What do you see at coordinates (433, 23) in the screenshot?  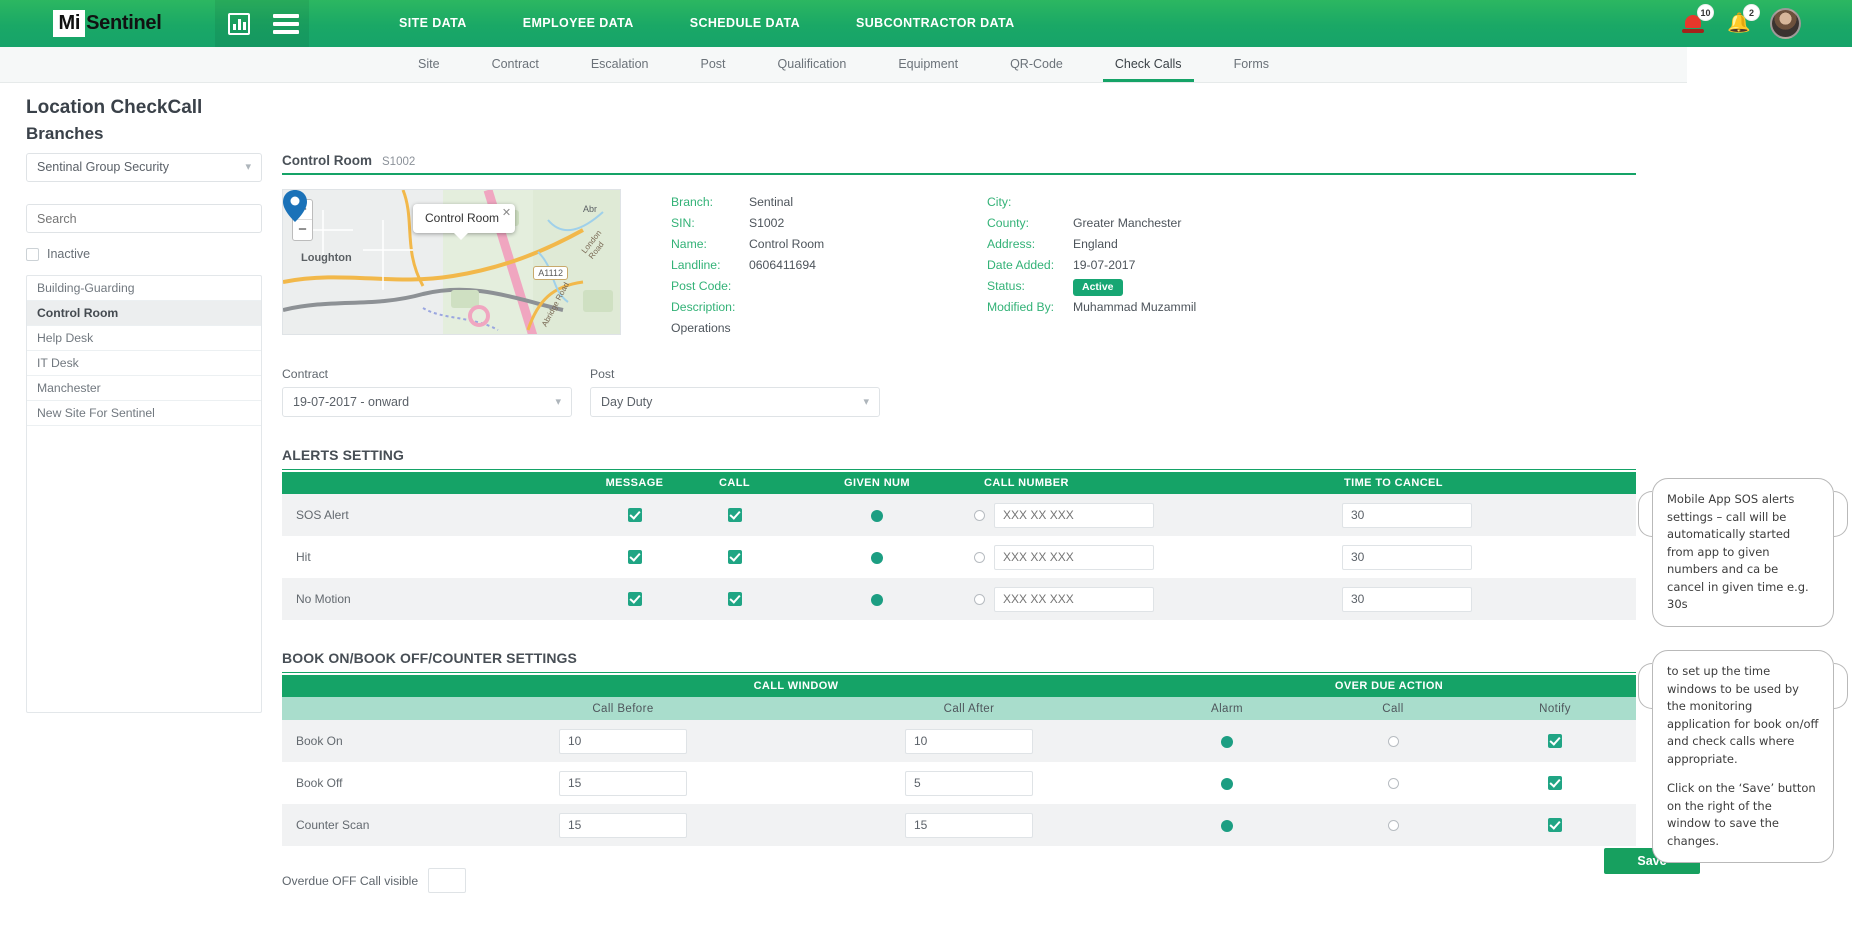 I see `nav-site-data: SITE DATA` at bounding box center [433, 23].